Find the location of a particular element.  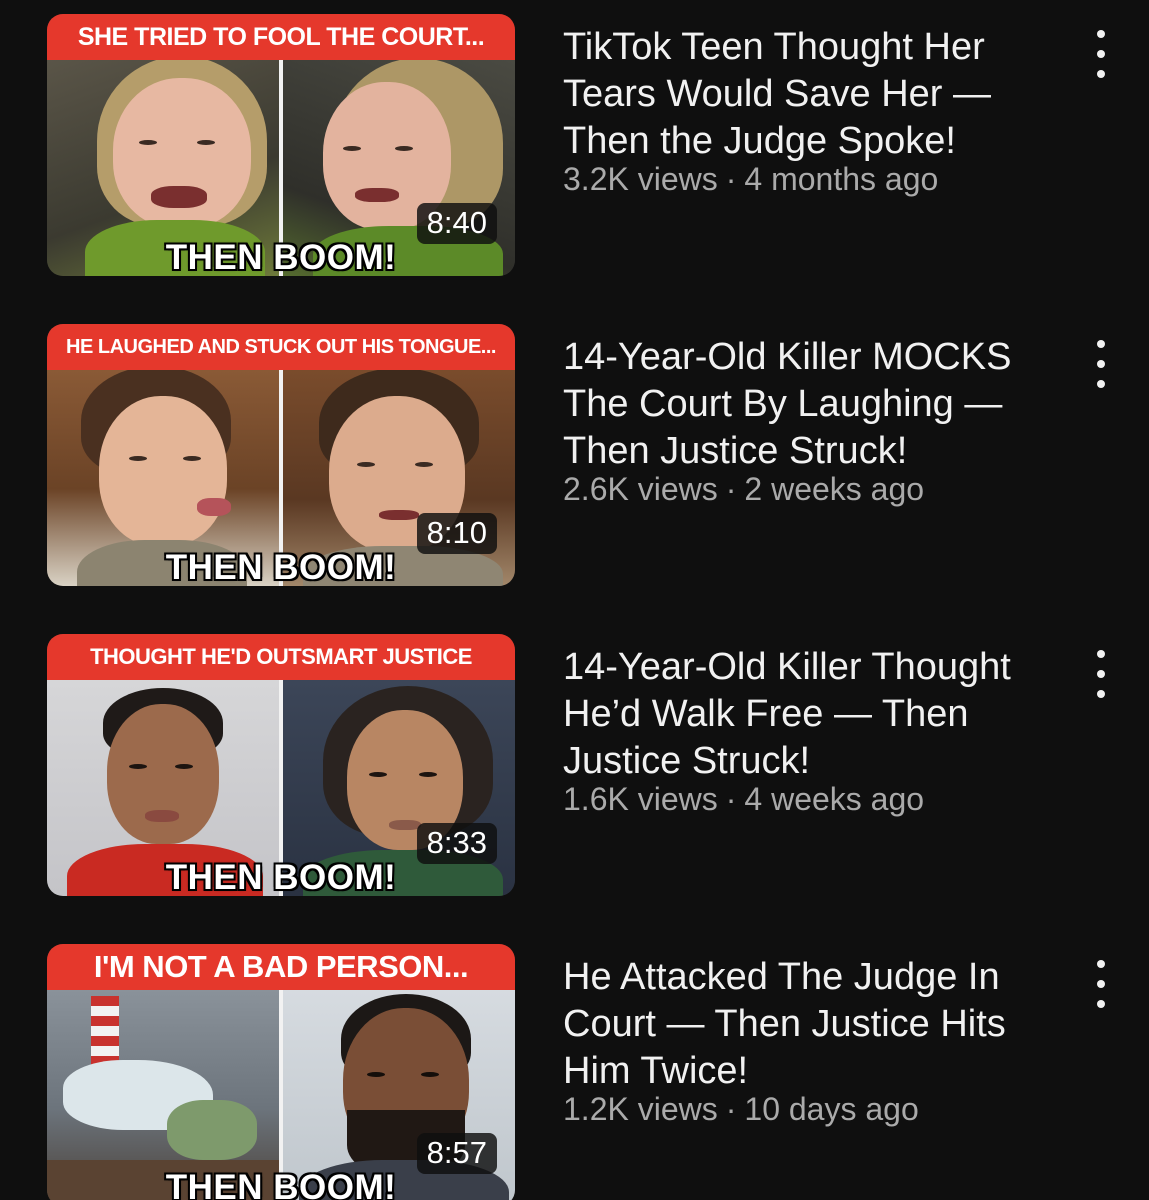

video-duration: 8:40 is located at coordinates (456, 223).